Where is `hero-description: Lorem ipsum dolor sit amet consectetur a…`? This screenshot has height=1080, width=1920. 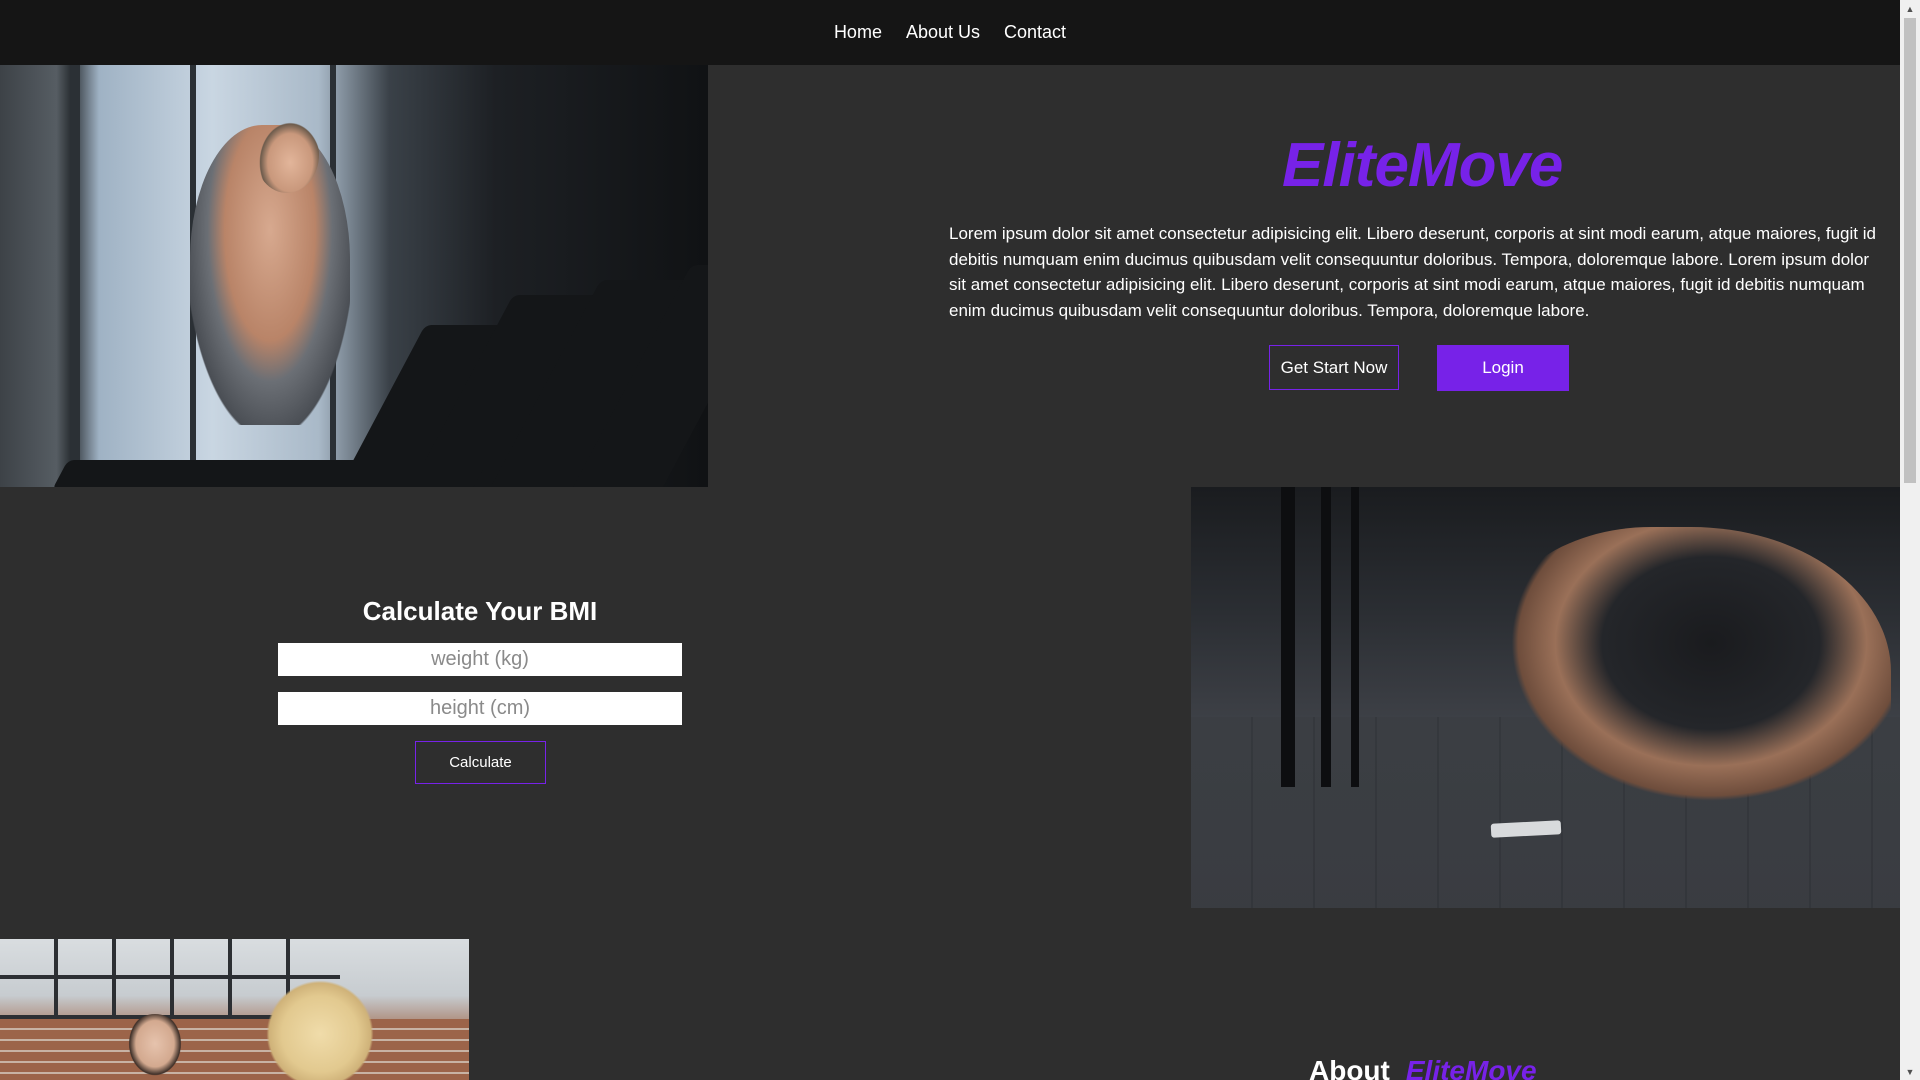
hero-description: Lorem ipsum dolor sit amet consectetur a… is located at coordinates (1412, 272).